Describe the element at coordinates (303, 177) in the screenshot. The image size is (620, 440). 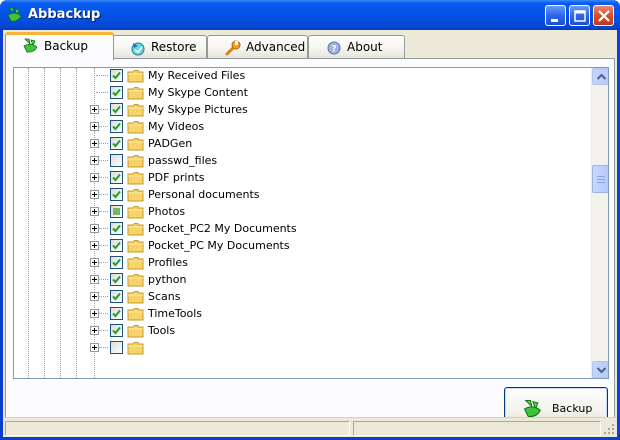
I see `tree-row: PDF prints` at that location.